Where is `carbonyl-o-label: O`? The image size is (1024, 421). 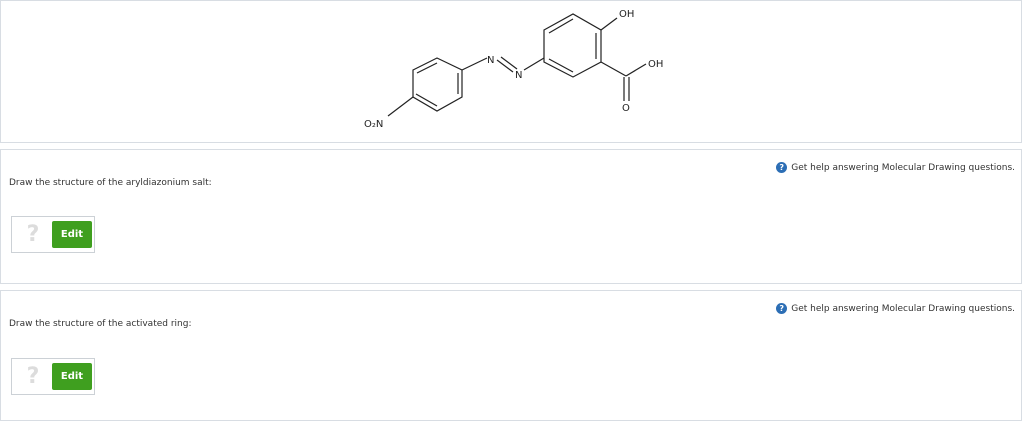 carbonyl-o-label: O is located at coordinates (626, 108).